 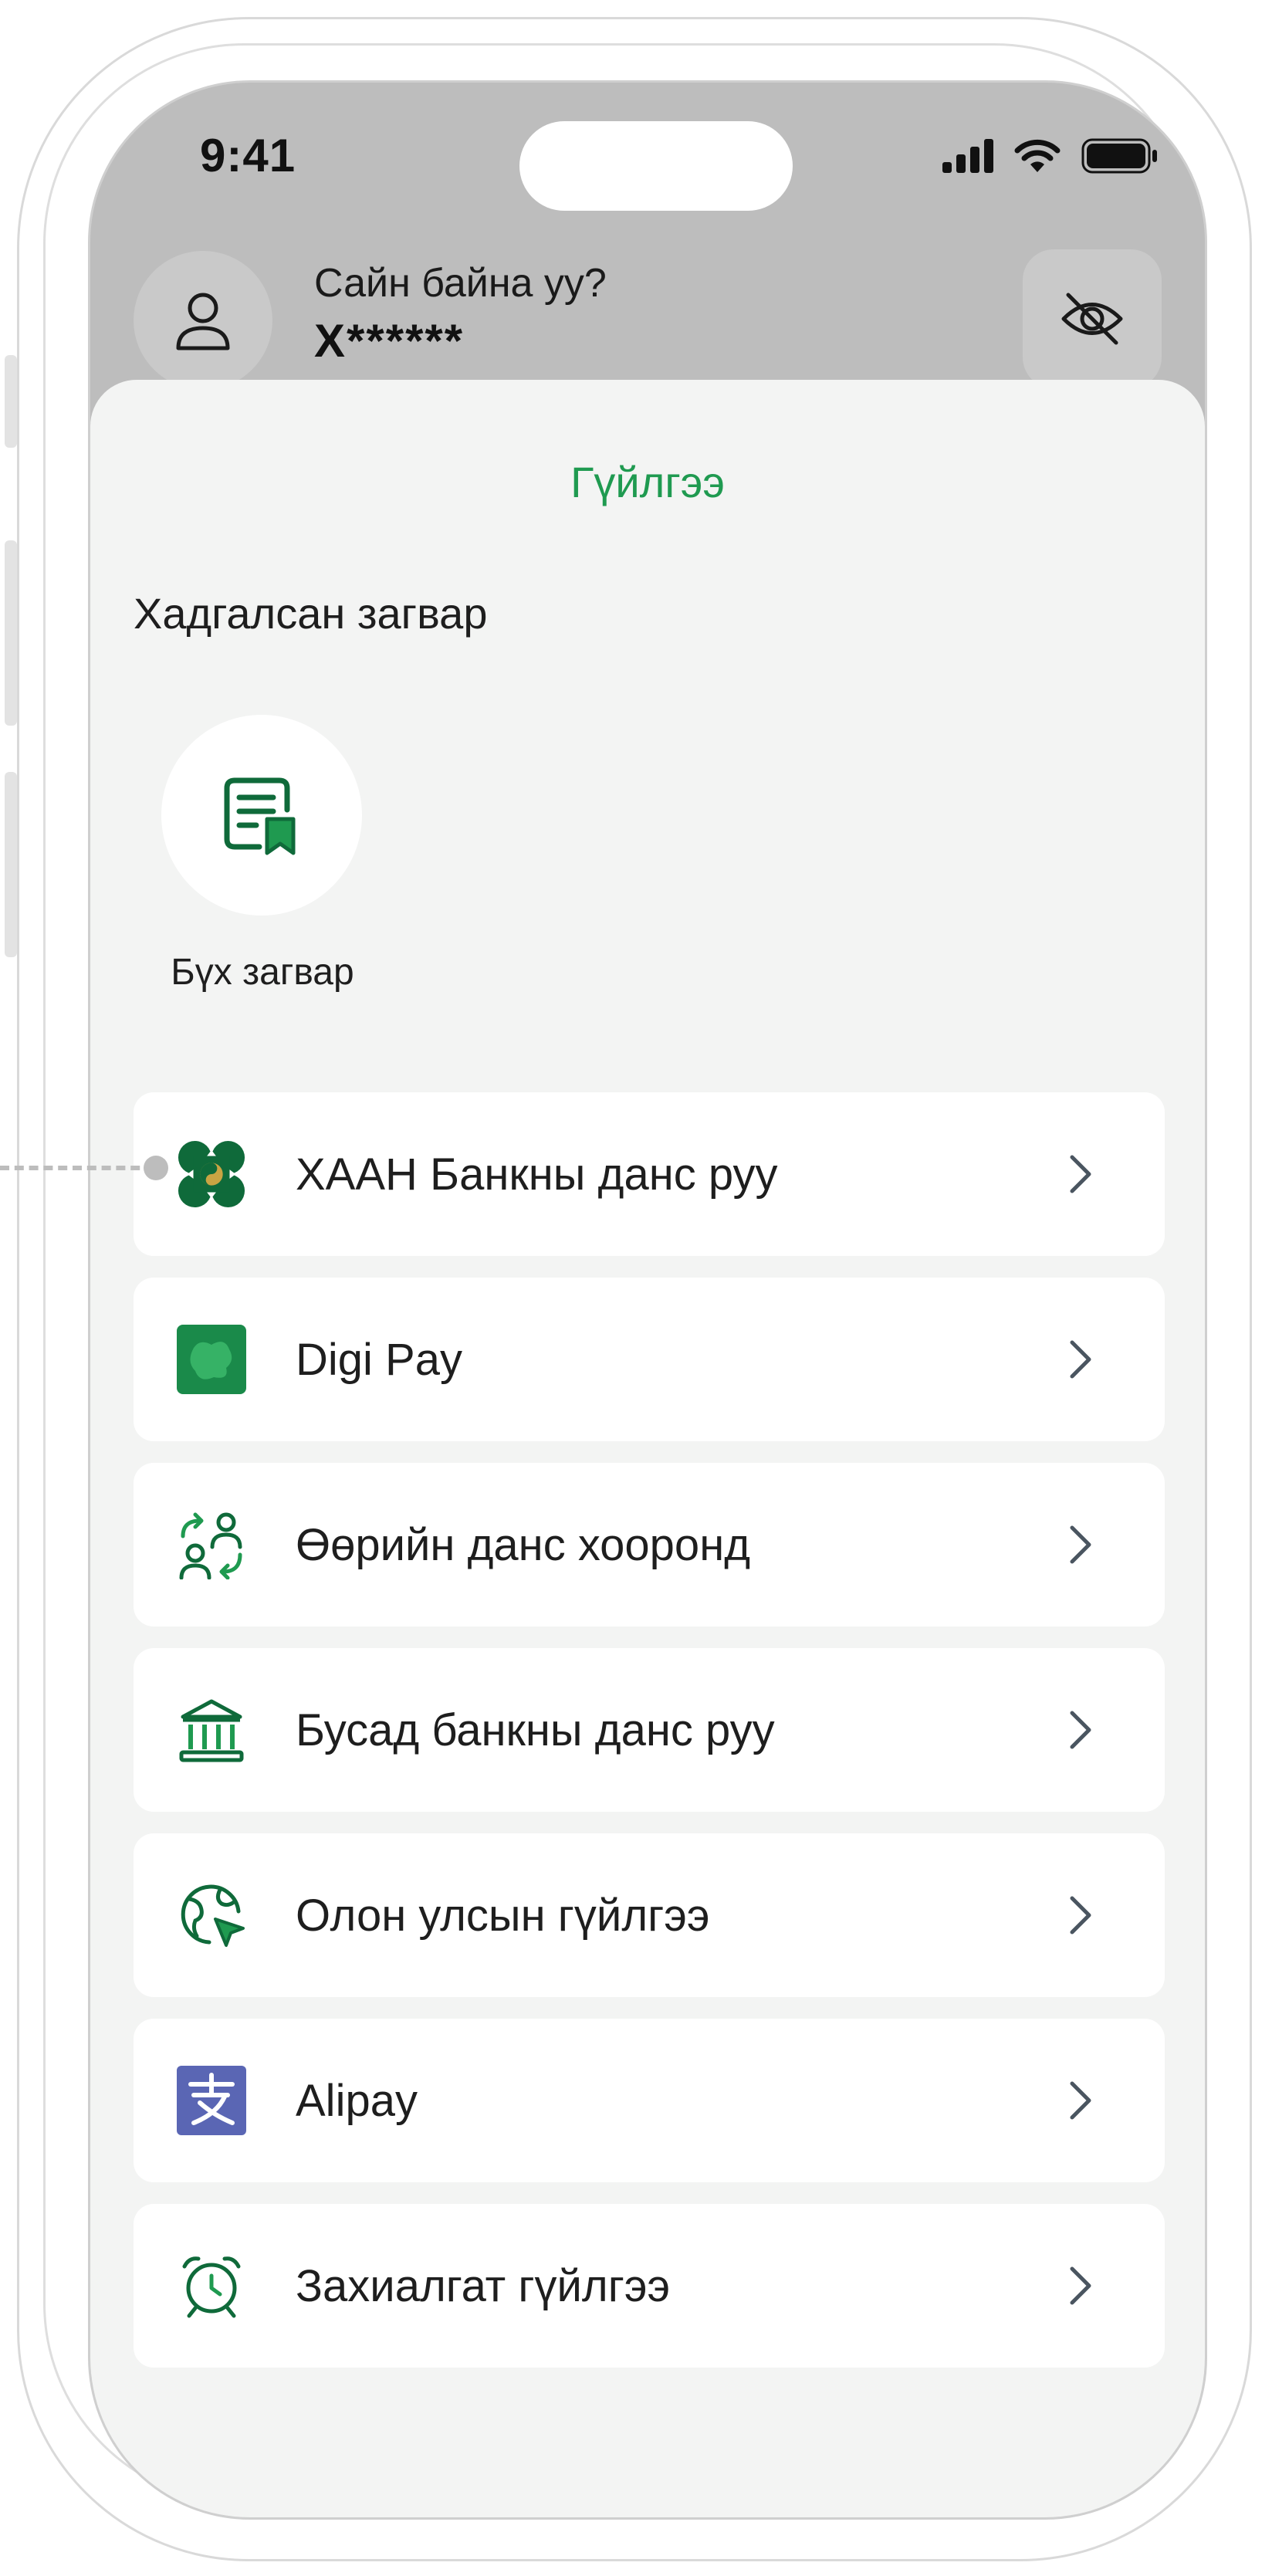 I want to click on menu-item-khan-bank: ХААН Банкны данс руу, so click(x=649, y=1174).